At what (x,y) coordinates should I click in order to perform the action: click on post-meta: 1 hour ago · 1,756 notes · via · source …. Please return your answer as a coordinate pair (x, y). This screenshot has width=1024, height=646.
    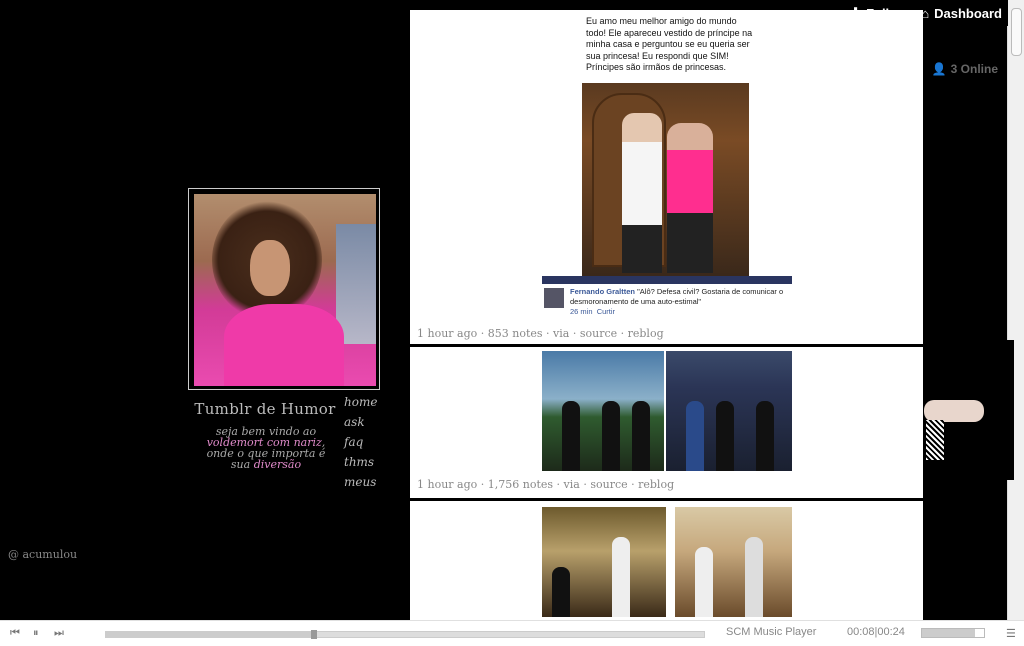
    Looking at the image, I should click on (546, 484).